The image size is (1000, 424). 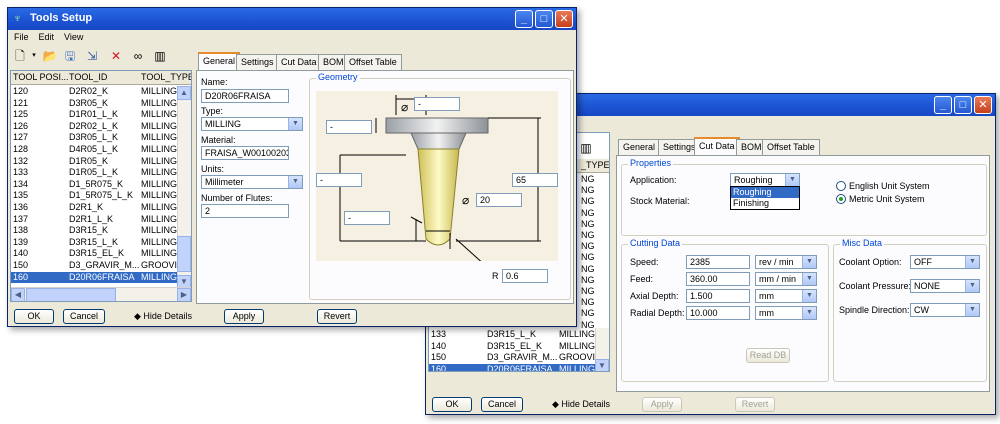 What do you see at coordinates (943, 105) in the screenshot?
I see `minimize-button-2: _` at bounding box center [943, 105].